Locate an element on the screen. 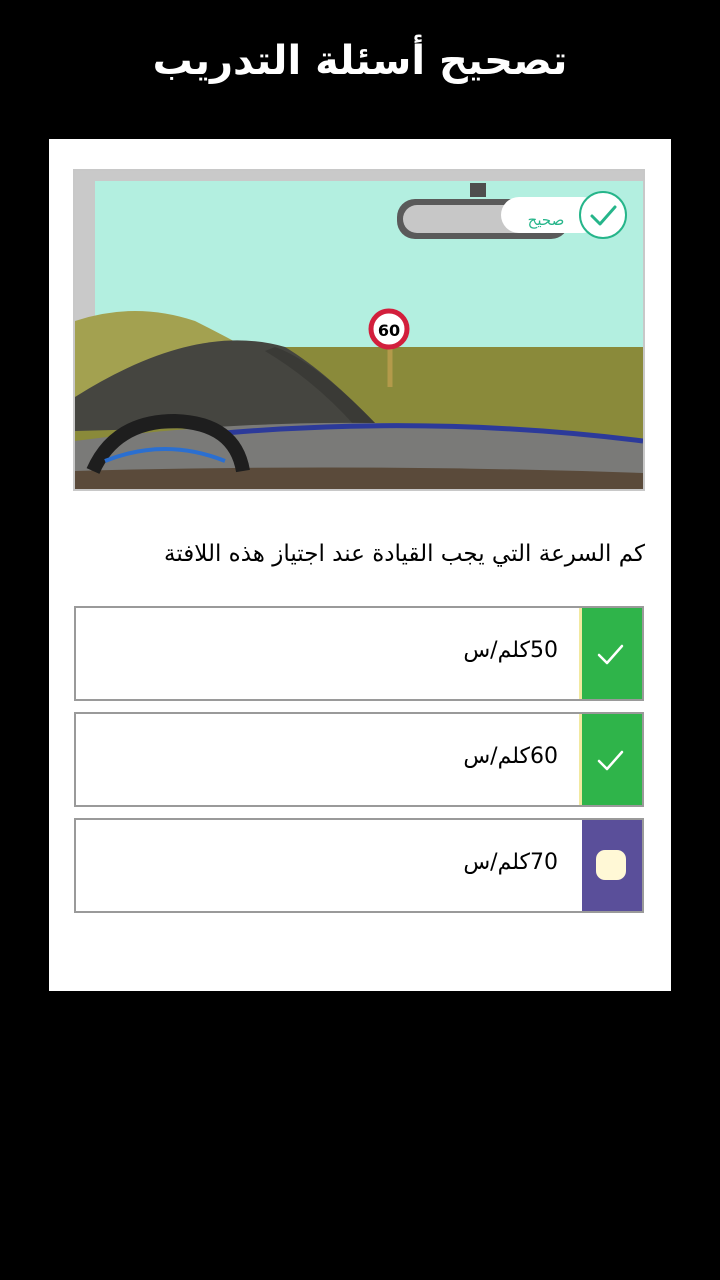 This screenshot has height=1280, width=720. answer-option-3: 70كلم/س is located at coordinates (359, 865).